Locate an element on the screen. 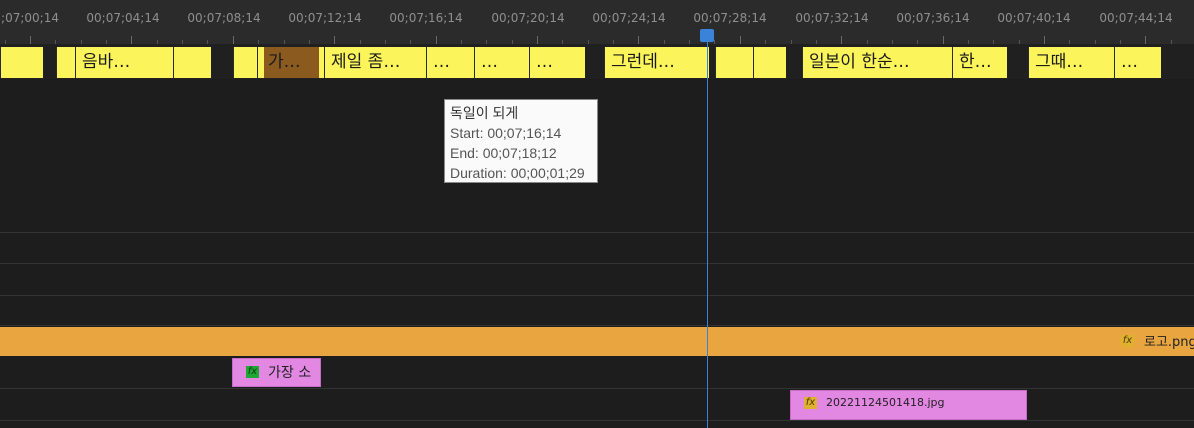 This screenshot has height=428, width=1194. tooltip-start: Start: 00;07;16;14 is located at coordinates (506, 133).